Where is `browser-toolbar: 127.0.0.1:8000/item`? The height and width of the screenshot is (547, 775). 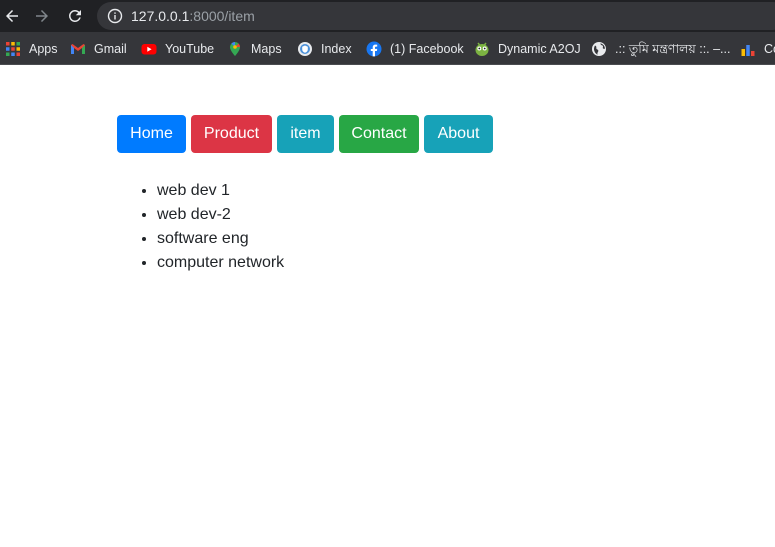
browser-toolbar: 127.0.0.1:8000/item is located at coordinates (387, 16).